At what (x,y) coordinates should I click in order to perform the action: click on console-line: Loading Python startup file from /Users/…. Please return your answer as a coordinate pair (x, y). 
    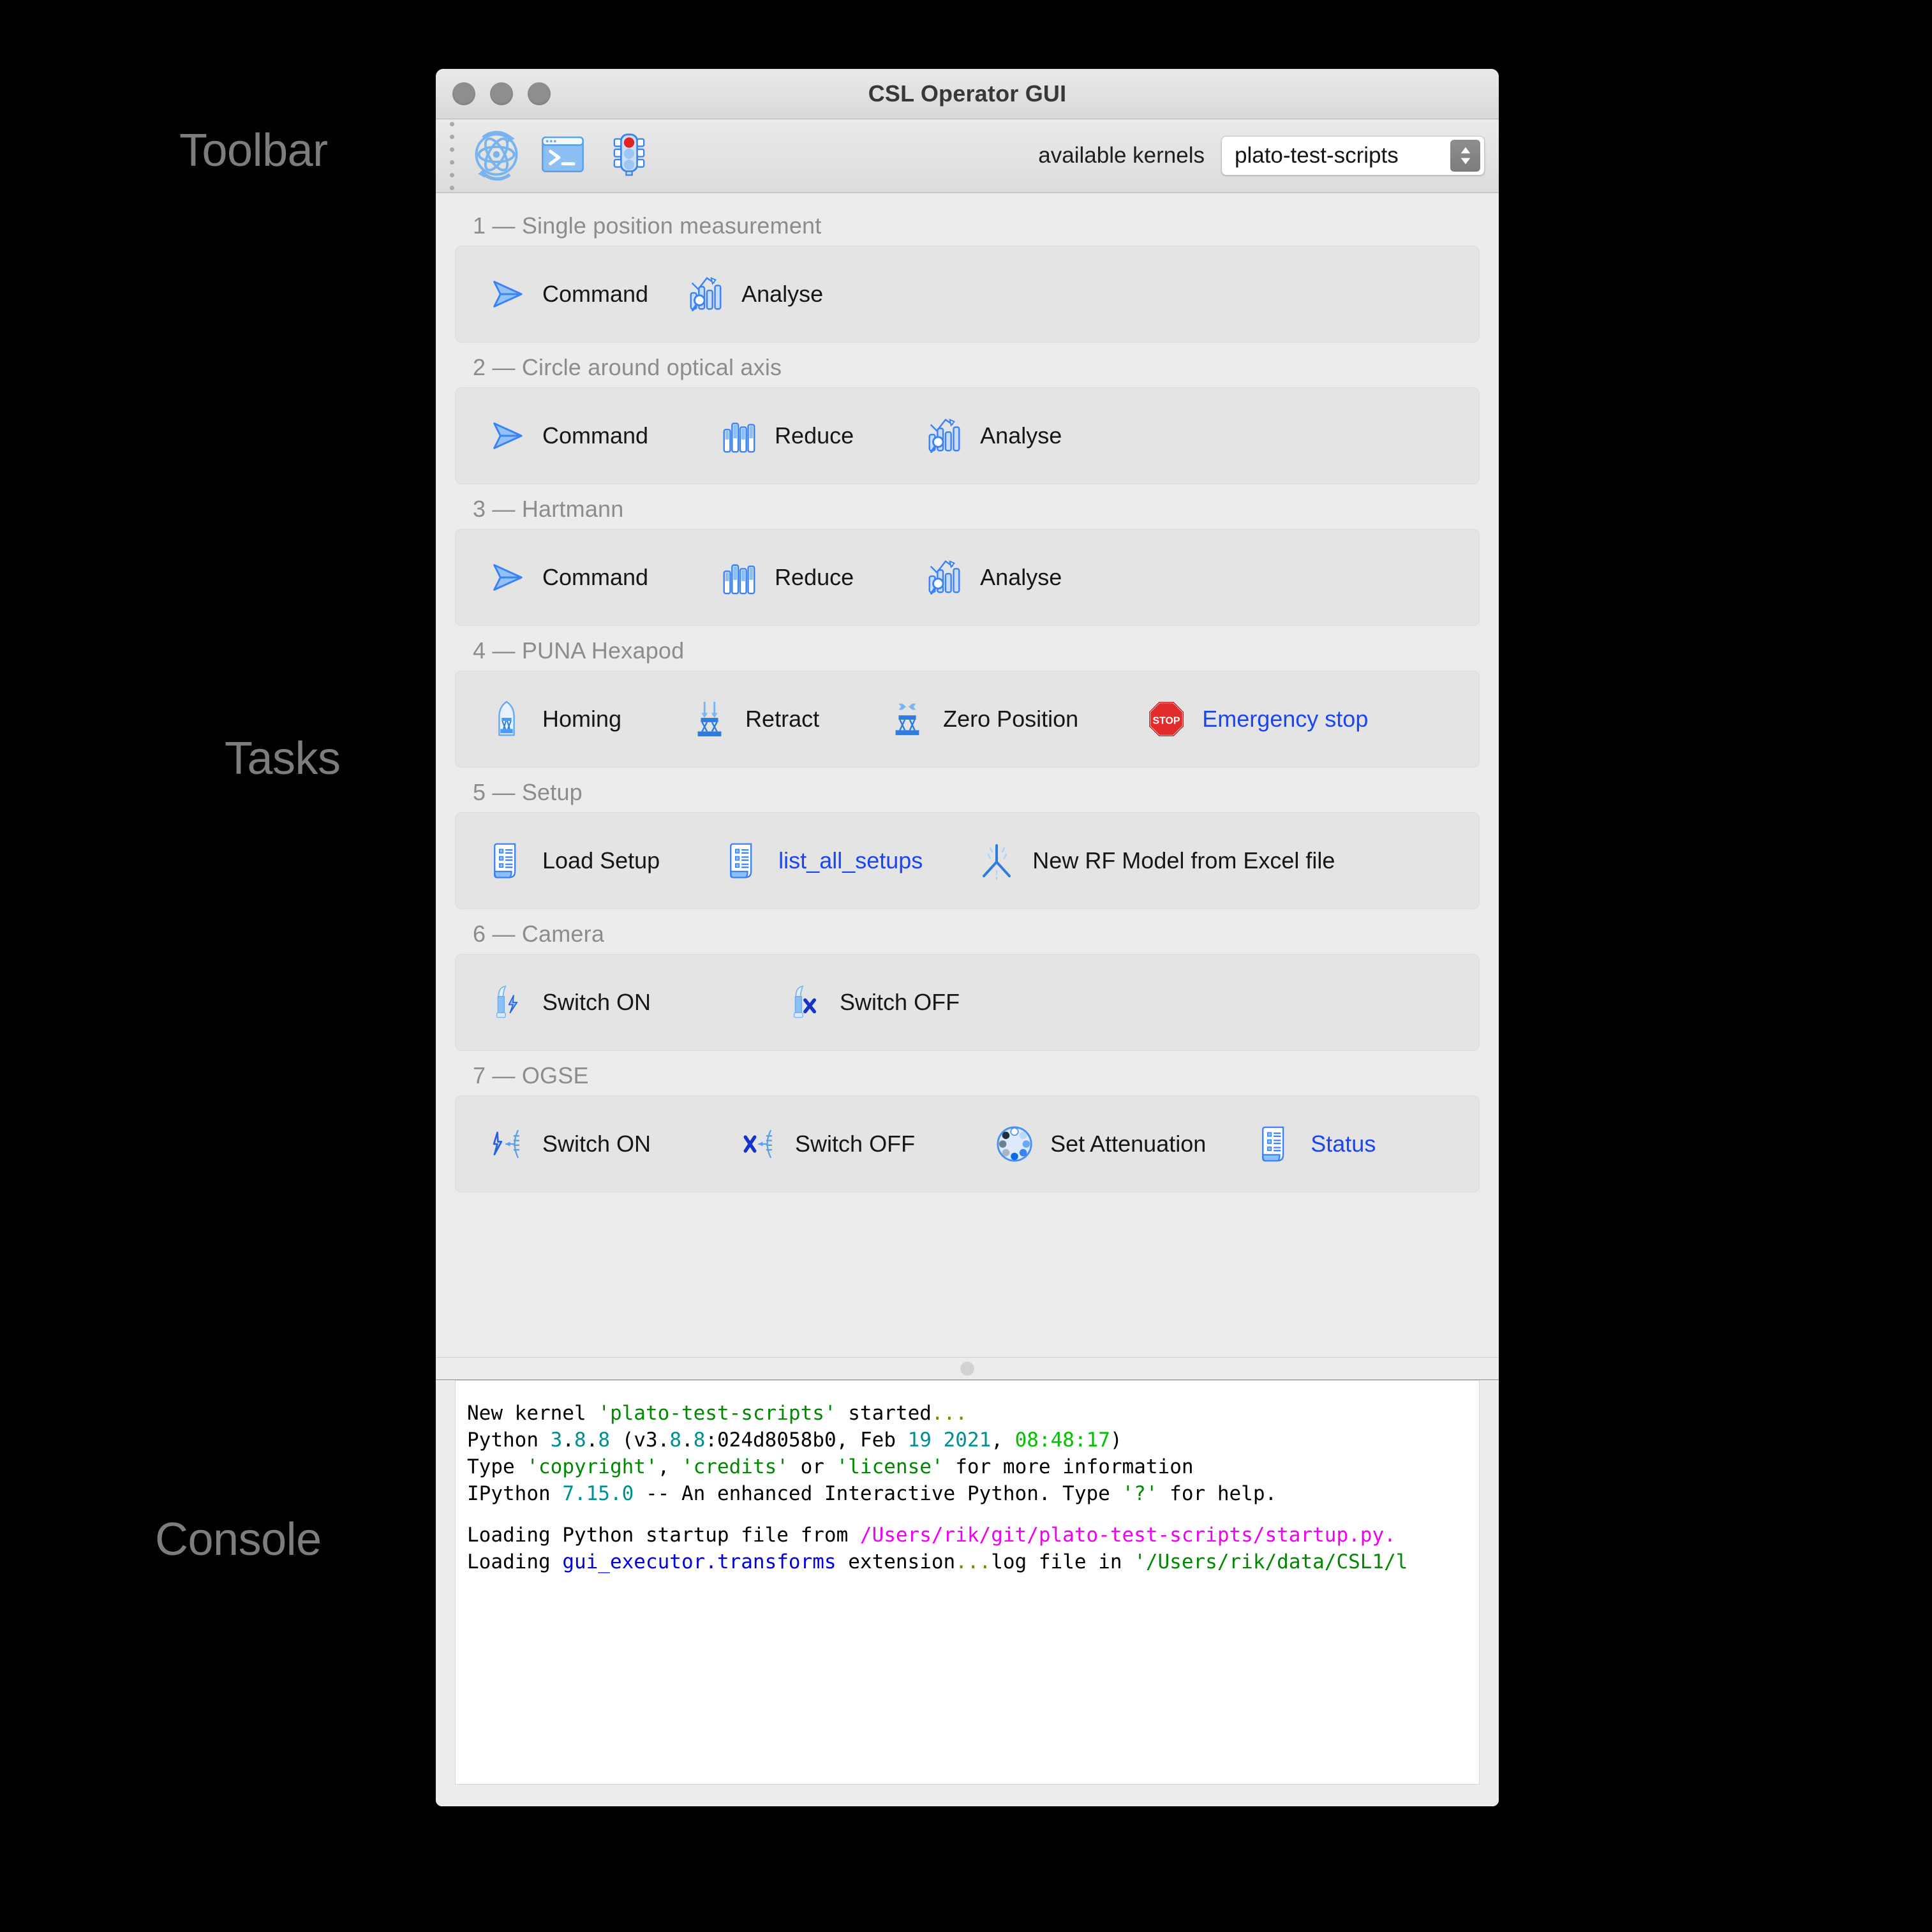
    Looking at the image, I should click on (932, 1535).